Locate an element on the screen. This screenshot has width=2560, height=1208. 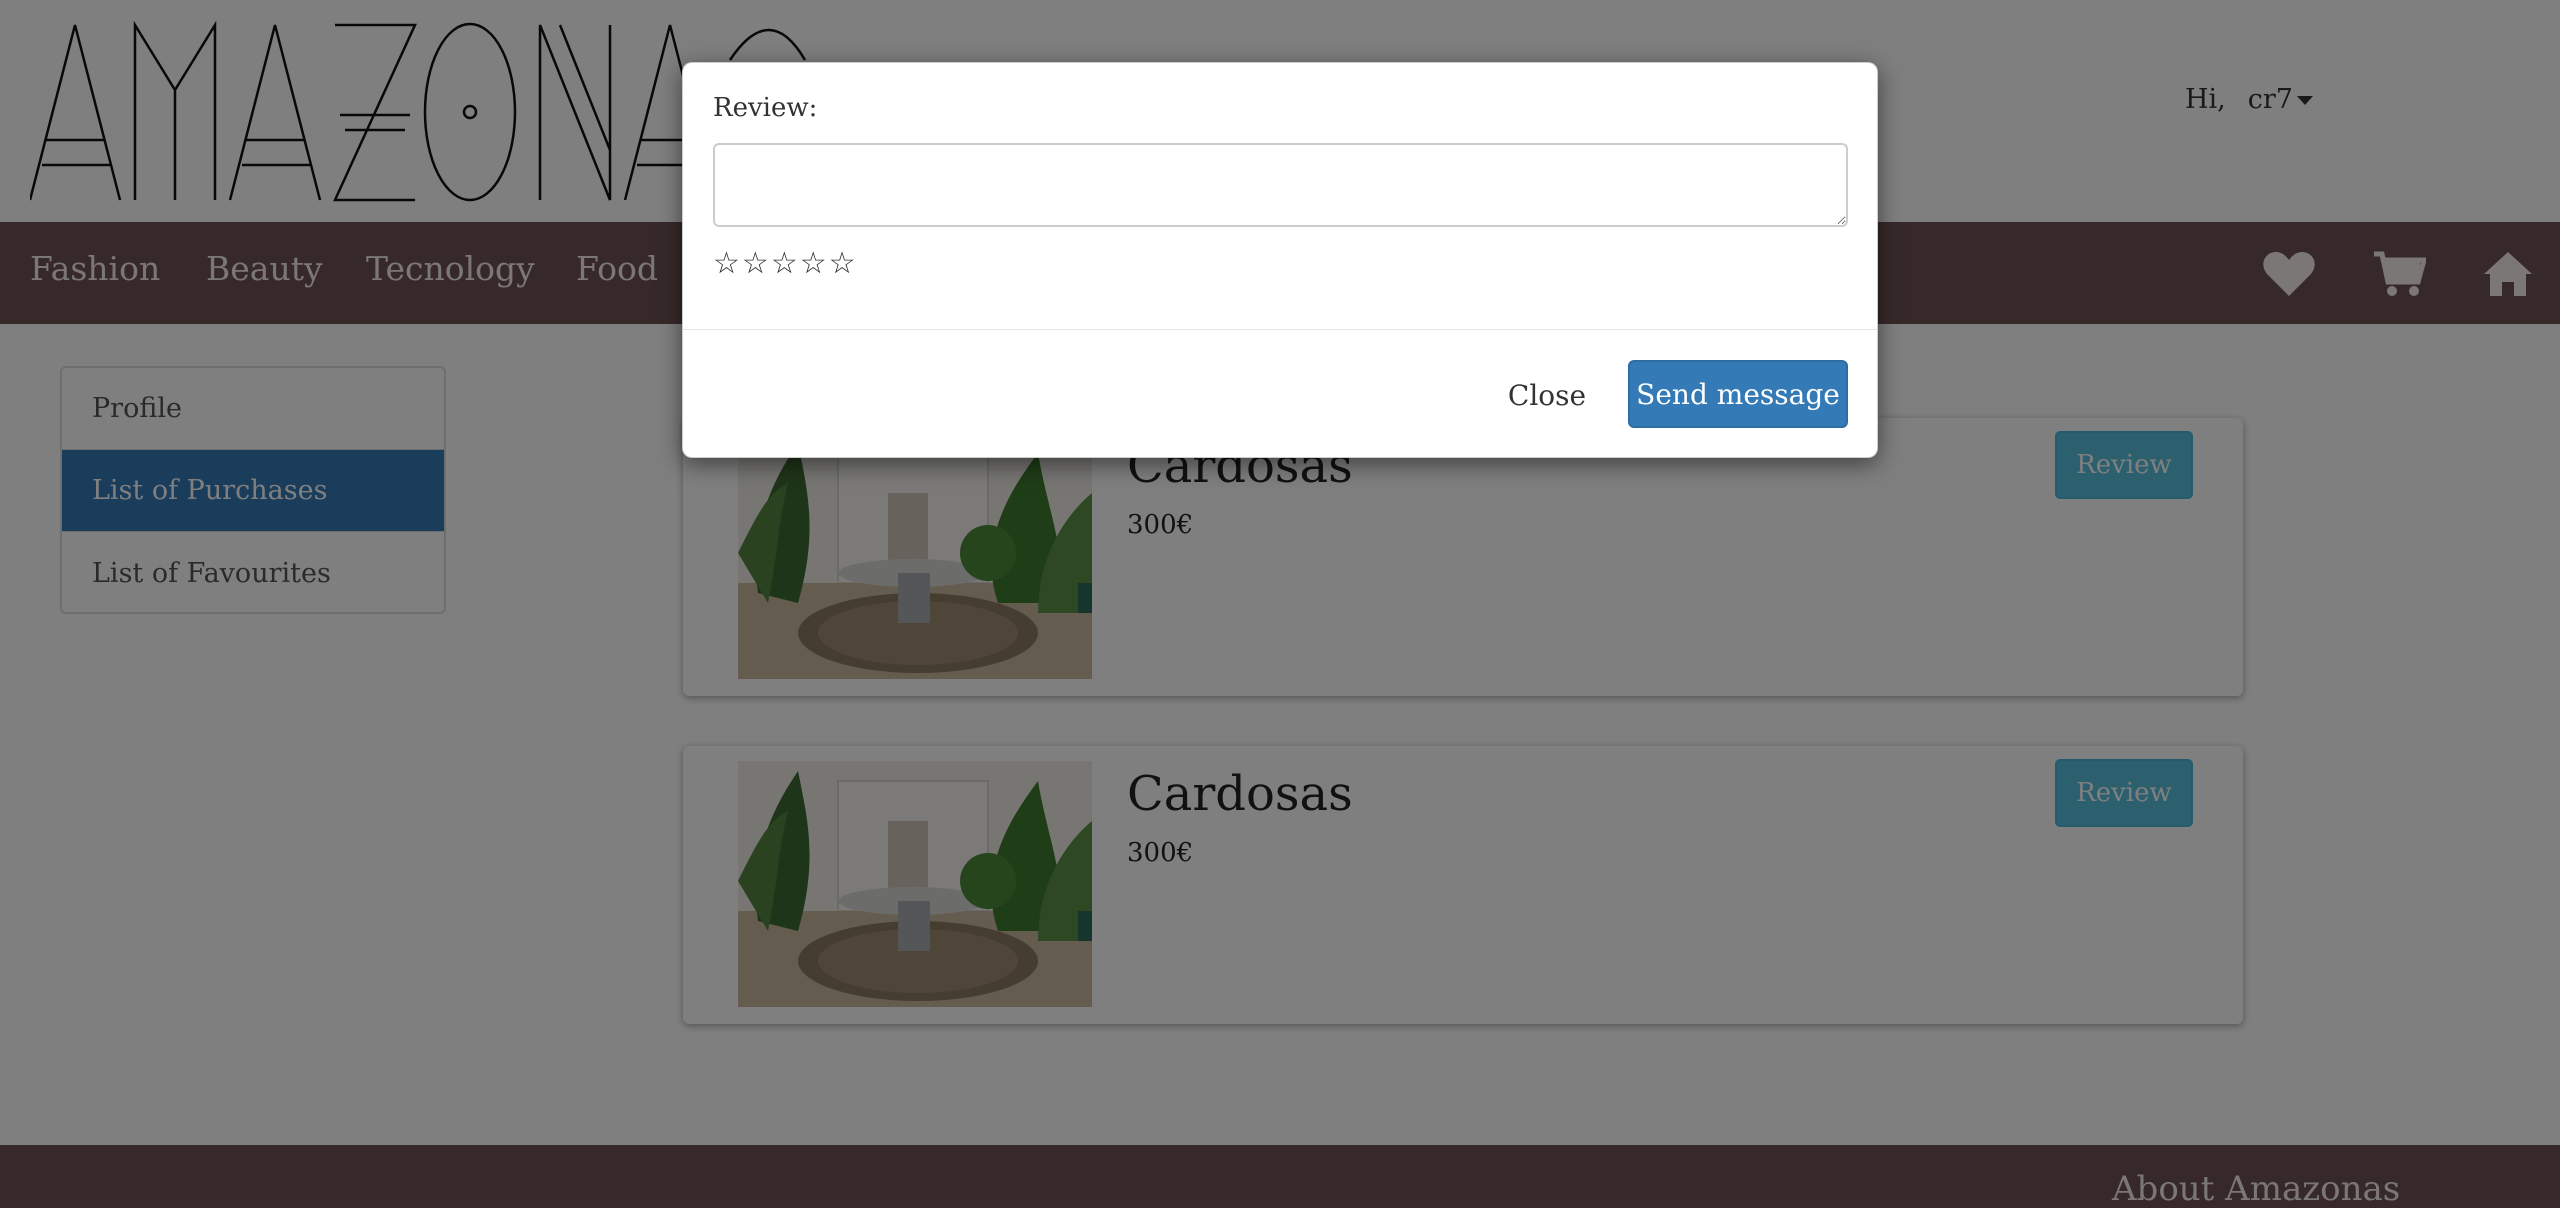
close-button: Close is located at coordinates (1547, 395).